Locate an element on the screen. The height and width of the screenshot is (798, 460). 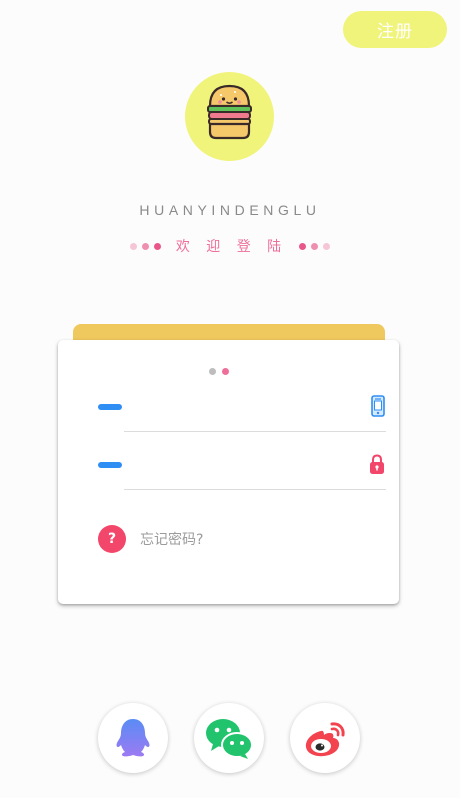
wechat-icon is located at coordinates (229, 739).